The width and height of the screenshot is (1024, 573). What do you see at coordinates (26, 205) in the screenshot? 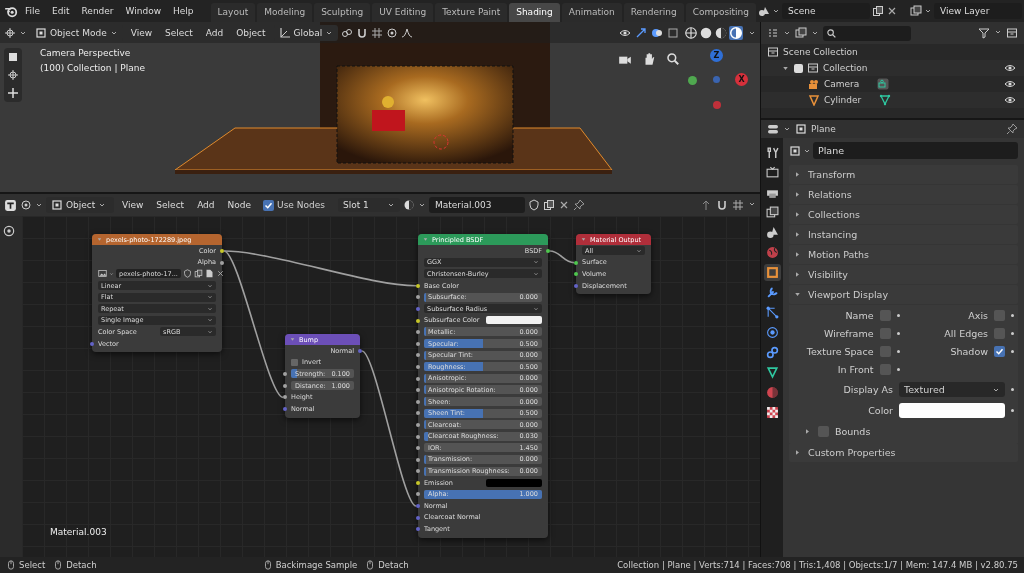
I see `dot-circle-icon` at bounding box center [26, 205].